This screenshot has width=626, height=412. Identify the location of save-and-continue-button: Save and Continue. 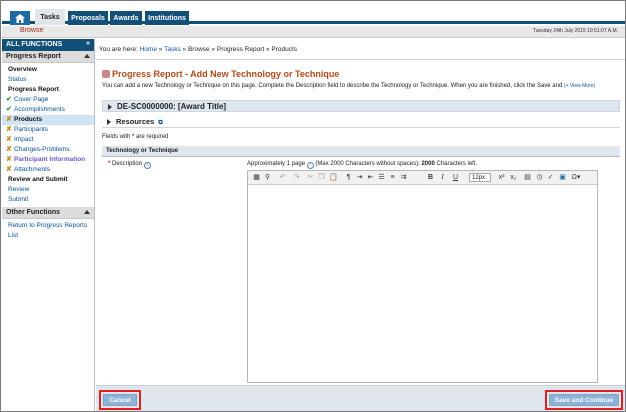
(584, 400).